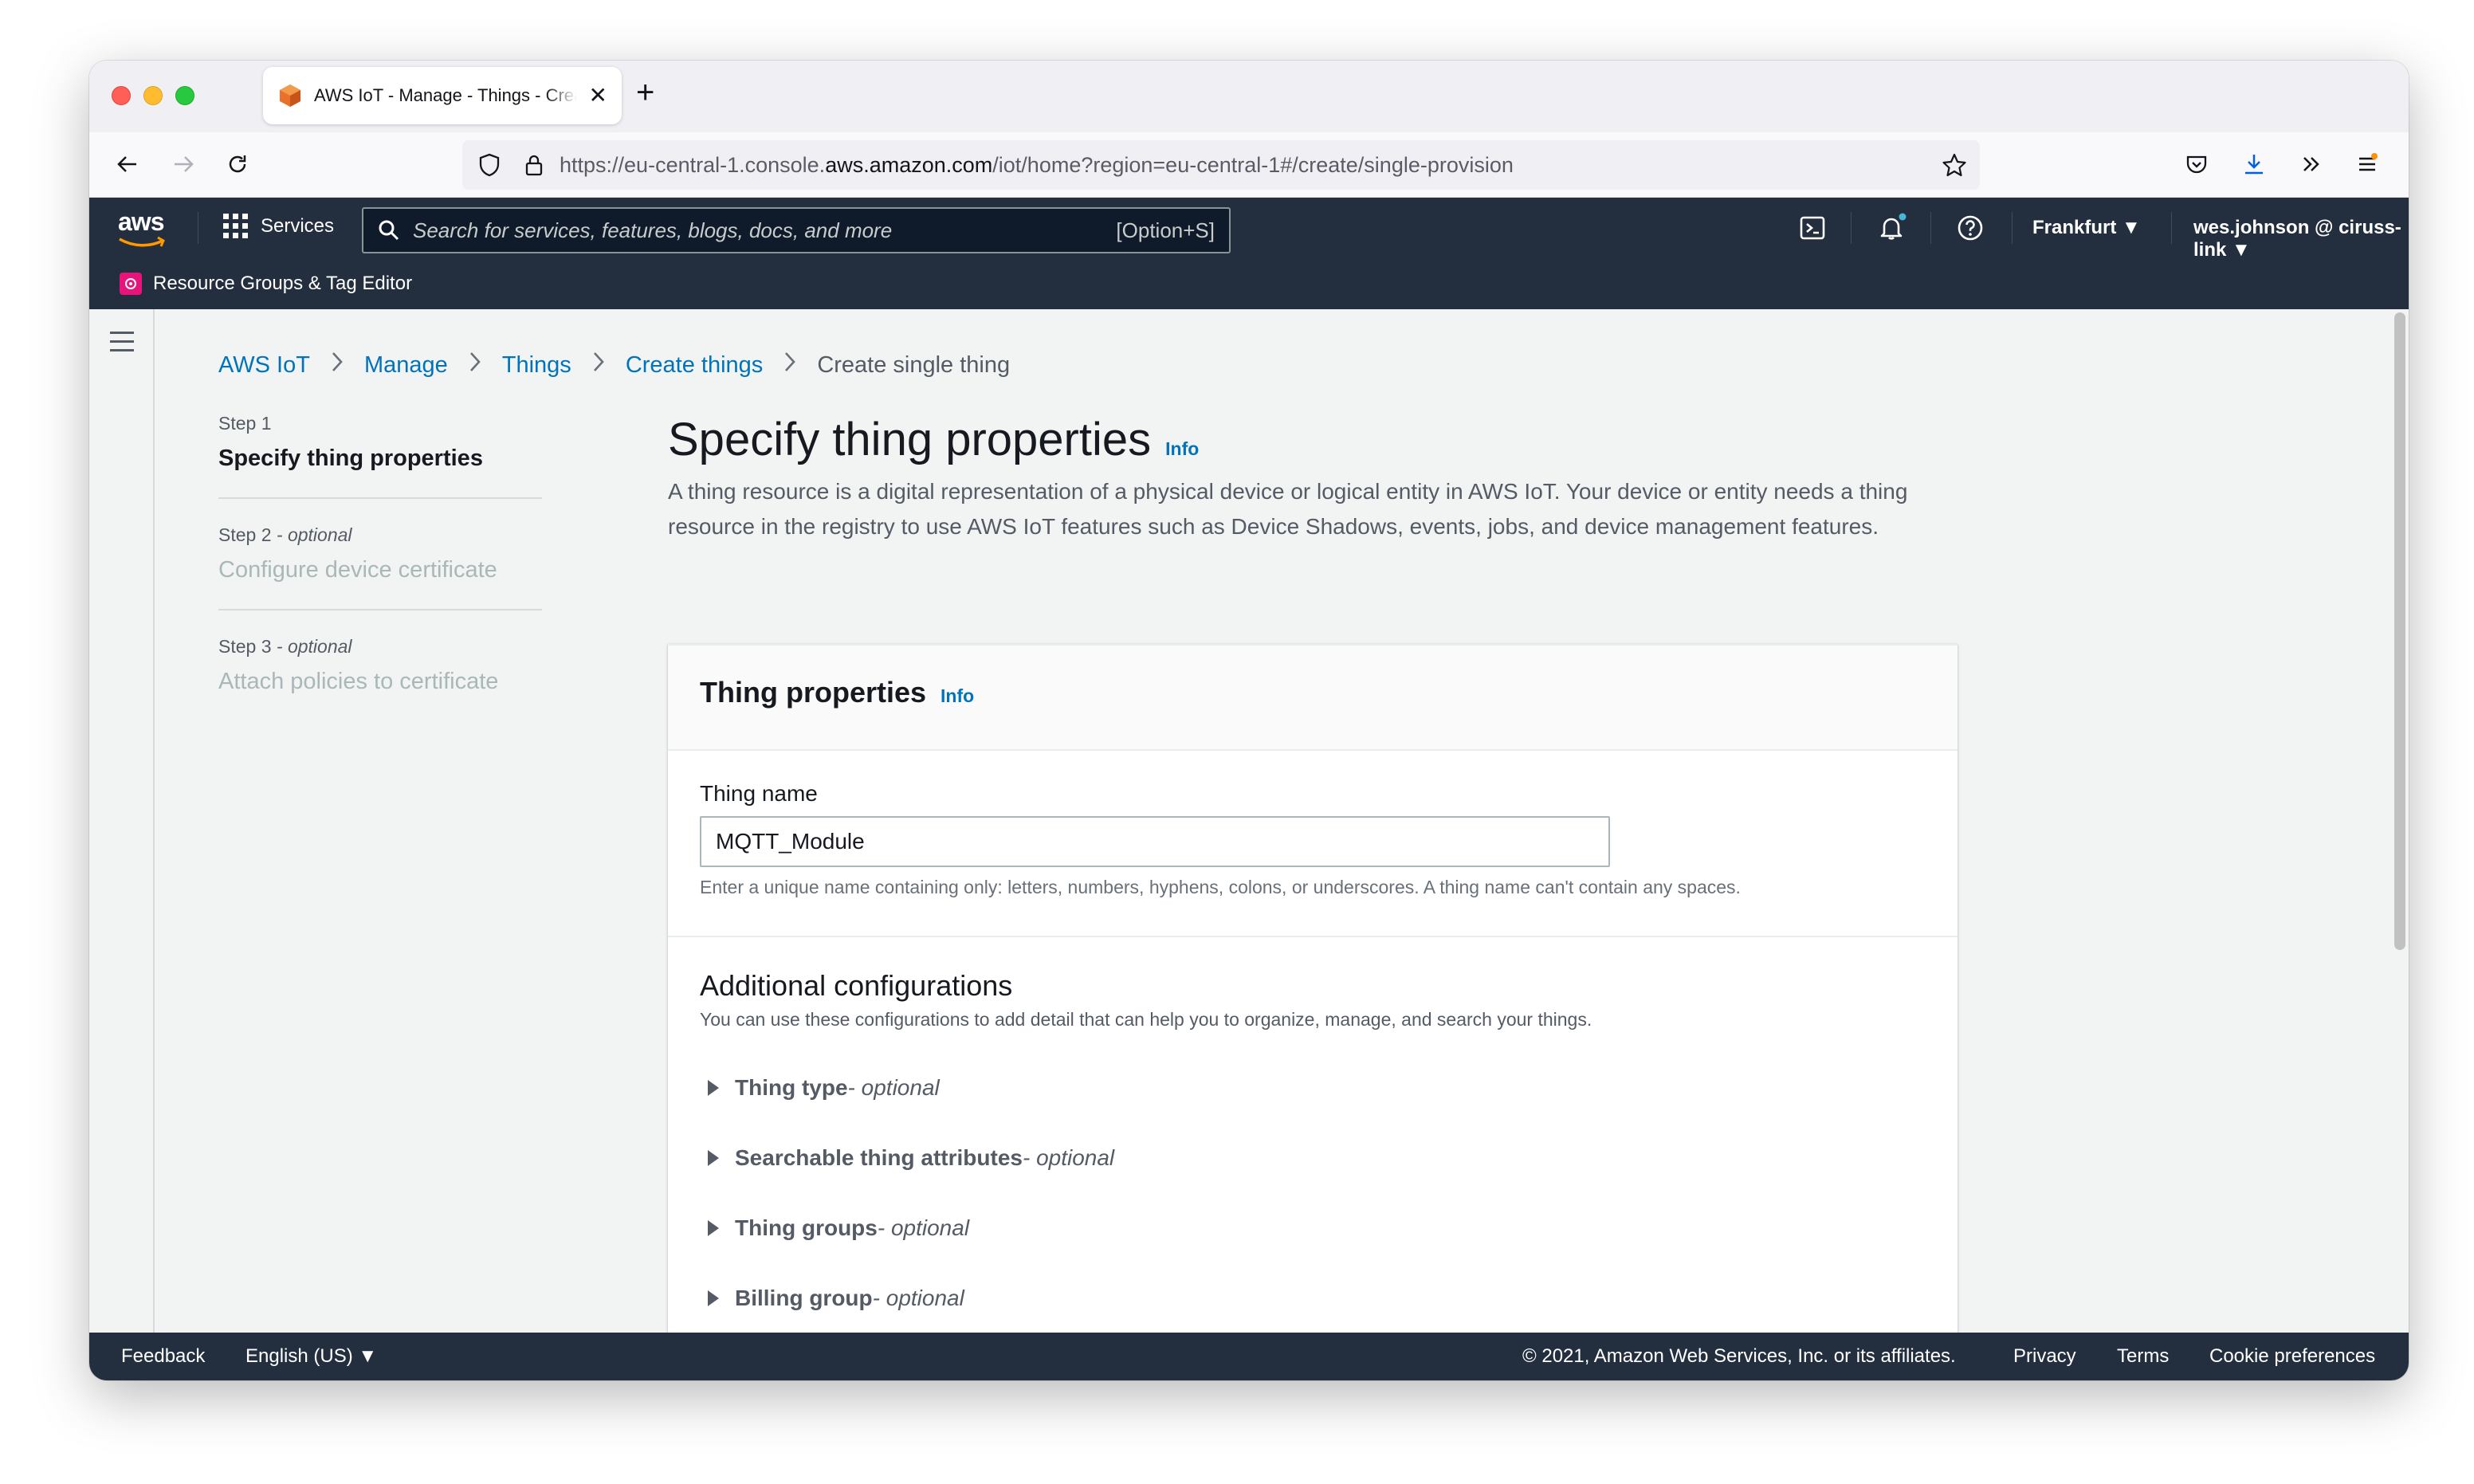 The width and height of the screenshot is (2474, 1484). I want to click on breadcrumb-manage: Manage, so click(406, 365).